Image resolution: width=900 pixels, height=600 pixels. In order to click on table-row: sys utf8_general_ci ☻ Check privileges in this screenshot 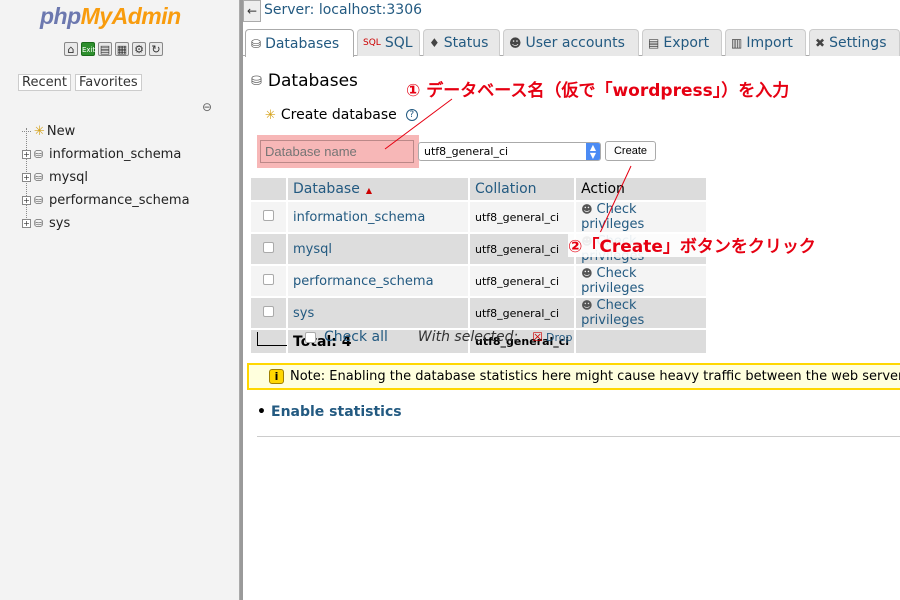, I will do `click(479, 313)`.